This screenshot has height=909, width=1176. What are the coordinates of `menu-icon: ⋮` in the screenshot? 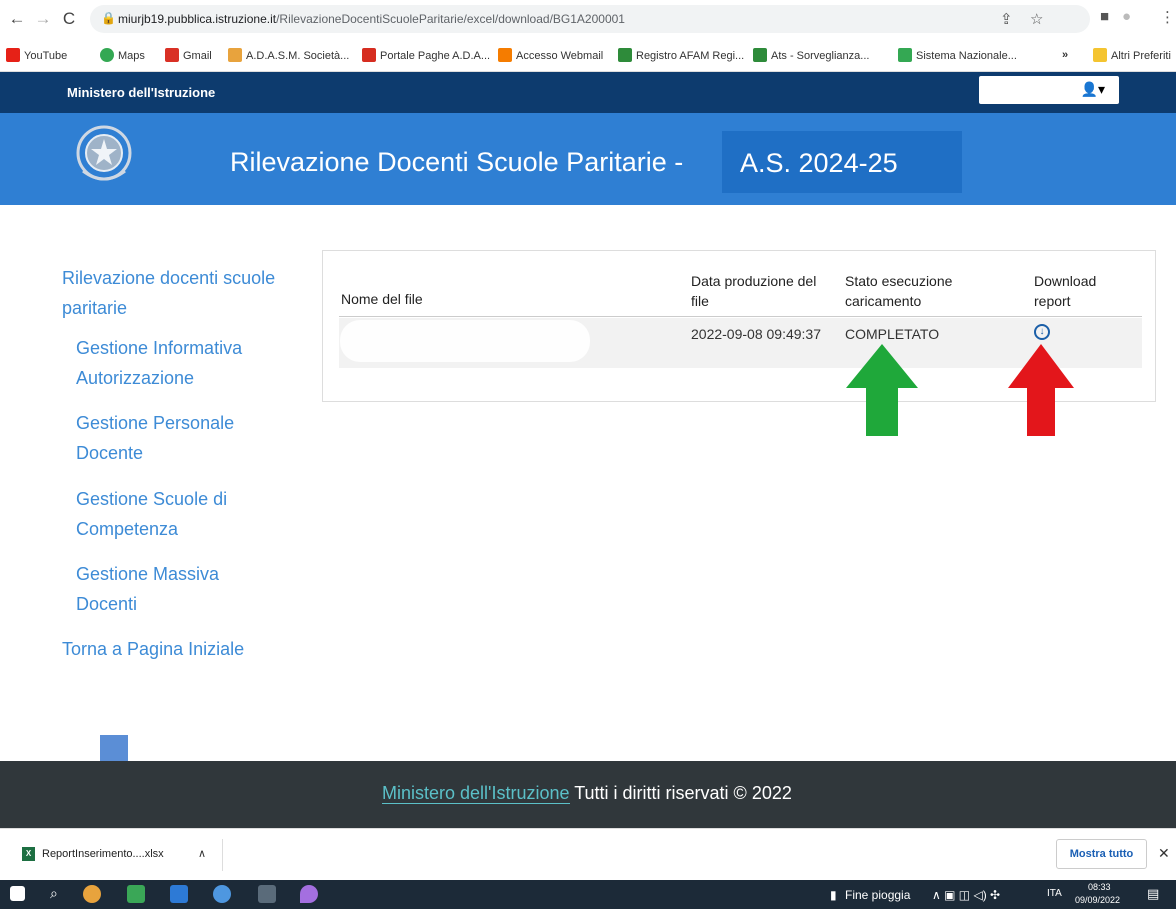 It's located at (1167, 17).